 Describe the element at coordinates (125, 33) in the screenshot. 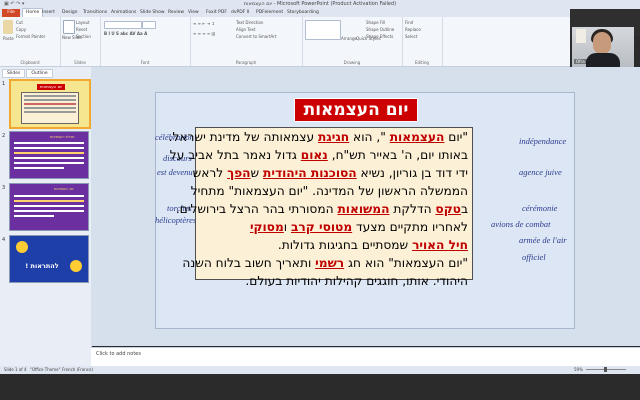

I see `font-format-buttons: B I U S abc AV Aa A` at that location.